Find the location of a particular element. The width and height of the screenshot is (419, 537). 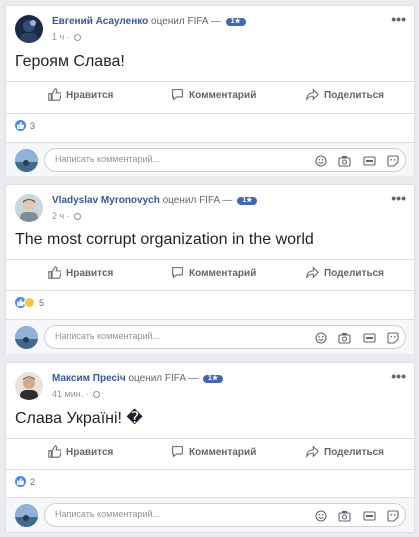

post-meta: 2 ч · is located at coordinates (67, 216).